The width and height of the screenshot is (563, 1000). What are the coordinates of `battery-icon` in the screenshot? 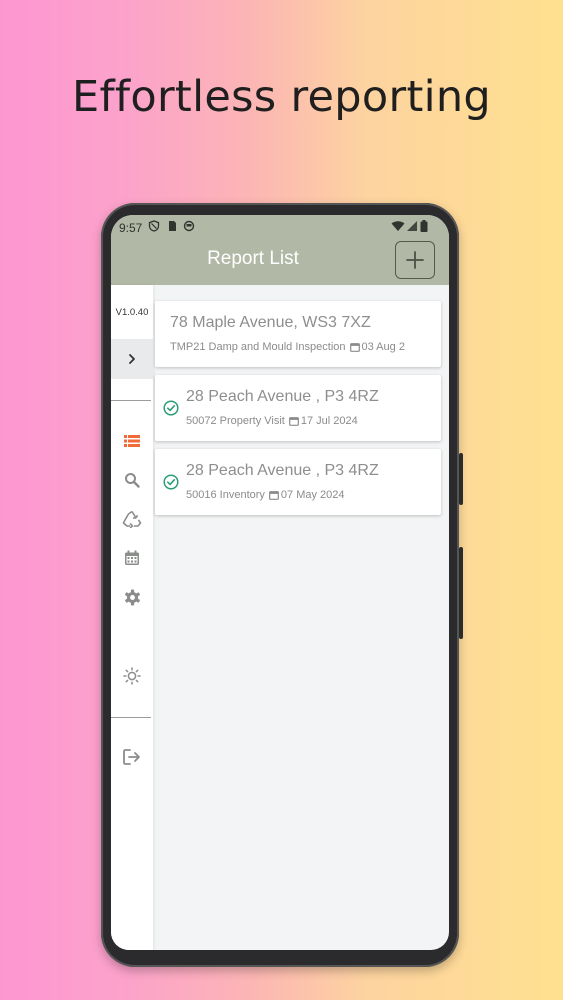 It's located at (424, 226).